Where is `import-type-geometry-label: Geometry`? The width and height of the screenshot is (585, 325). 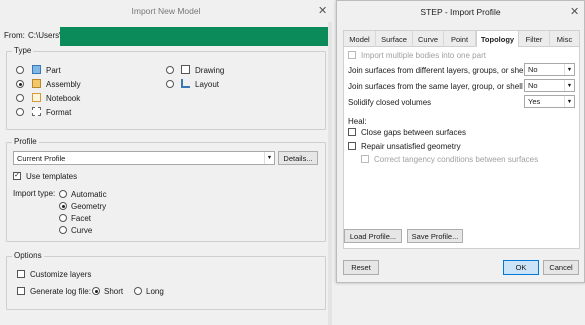
import-type-geometry-label: Geometry is located at coordinates (89, 206).